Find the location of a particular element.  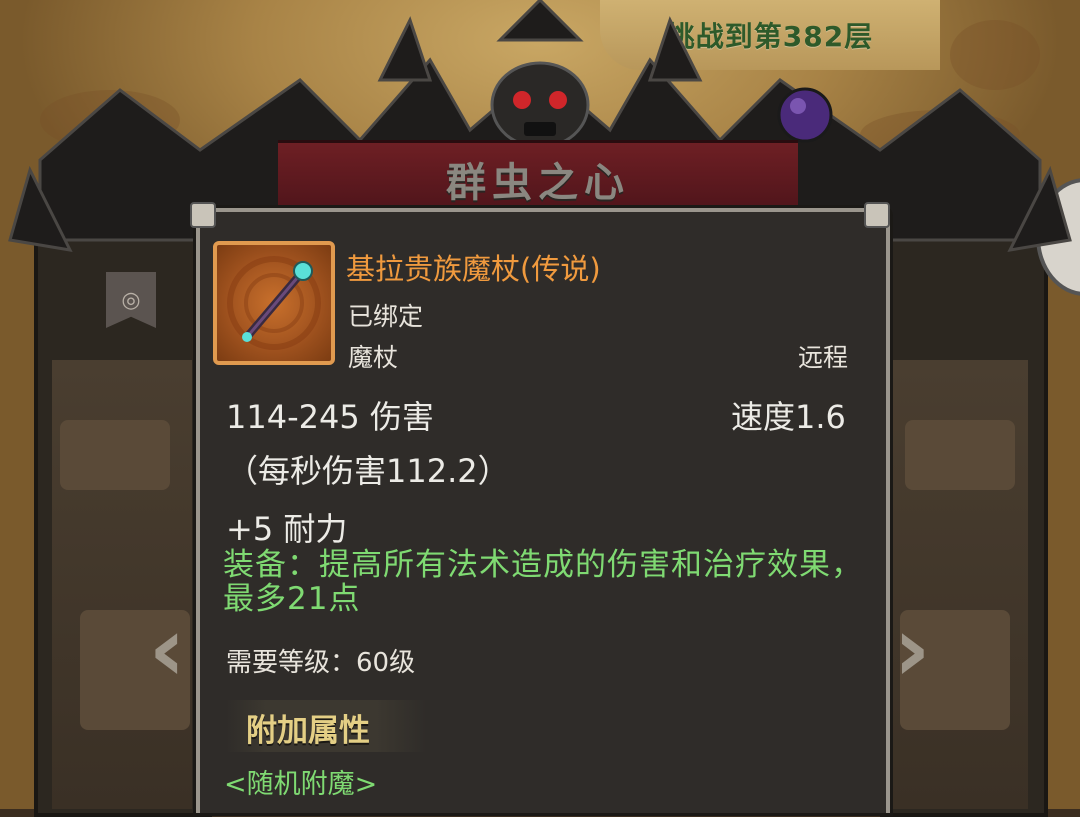

stat-bonus: +5 耐力 is located at coordinates (287, 529).